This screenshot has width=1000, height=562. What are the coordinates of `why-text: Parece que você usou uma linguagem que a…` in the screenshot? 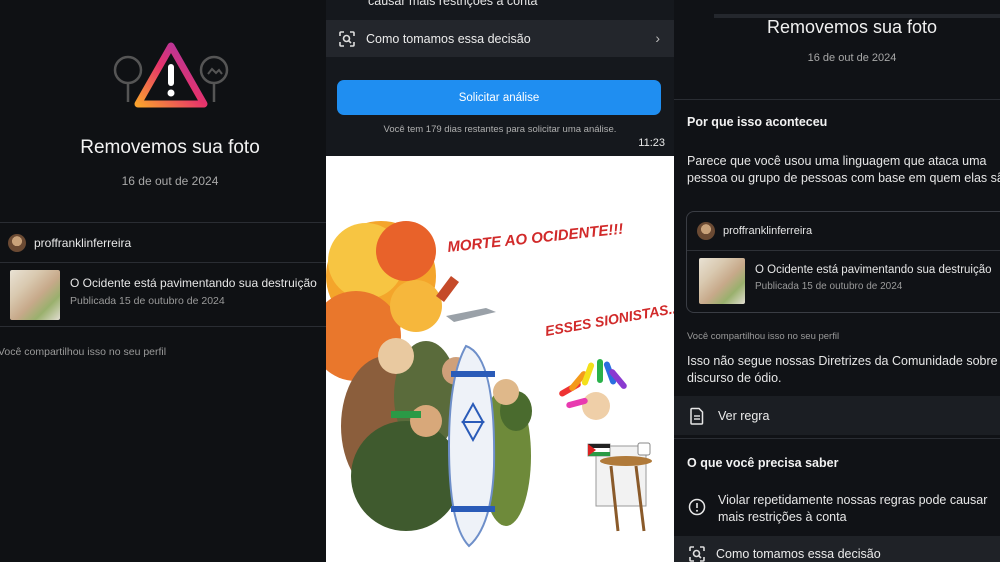 It's located at (843, 169).